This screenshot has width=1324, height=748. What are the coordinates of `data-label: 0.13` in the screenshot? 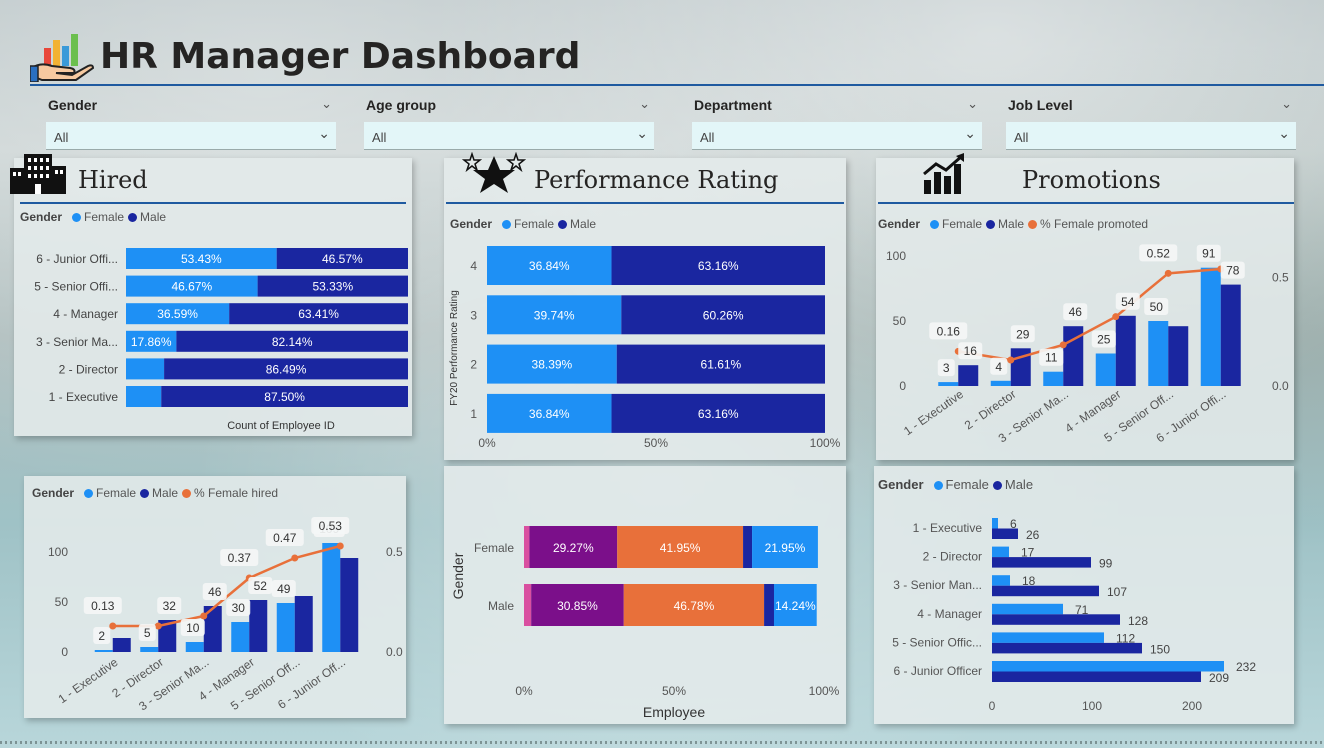 It's located at (103, 606).